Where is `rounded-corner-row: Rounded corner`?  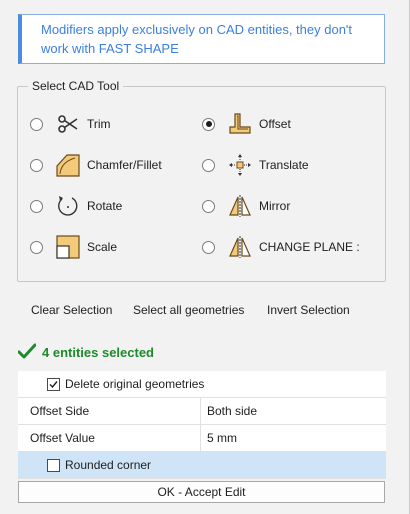
rounded-corner-row: Rounded corner is located at coordinates (202, 465).